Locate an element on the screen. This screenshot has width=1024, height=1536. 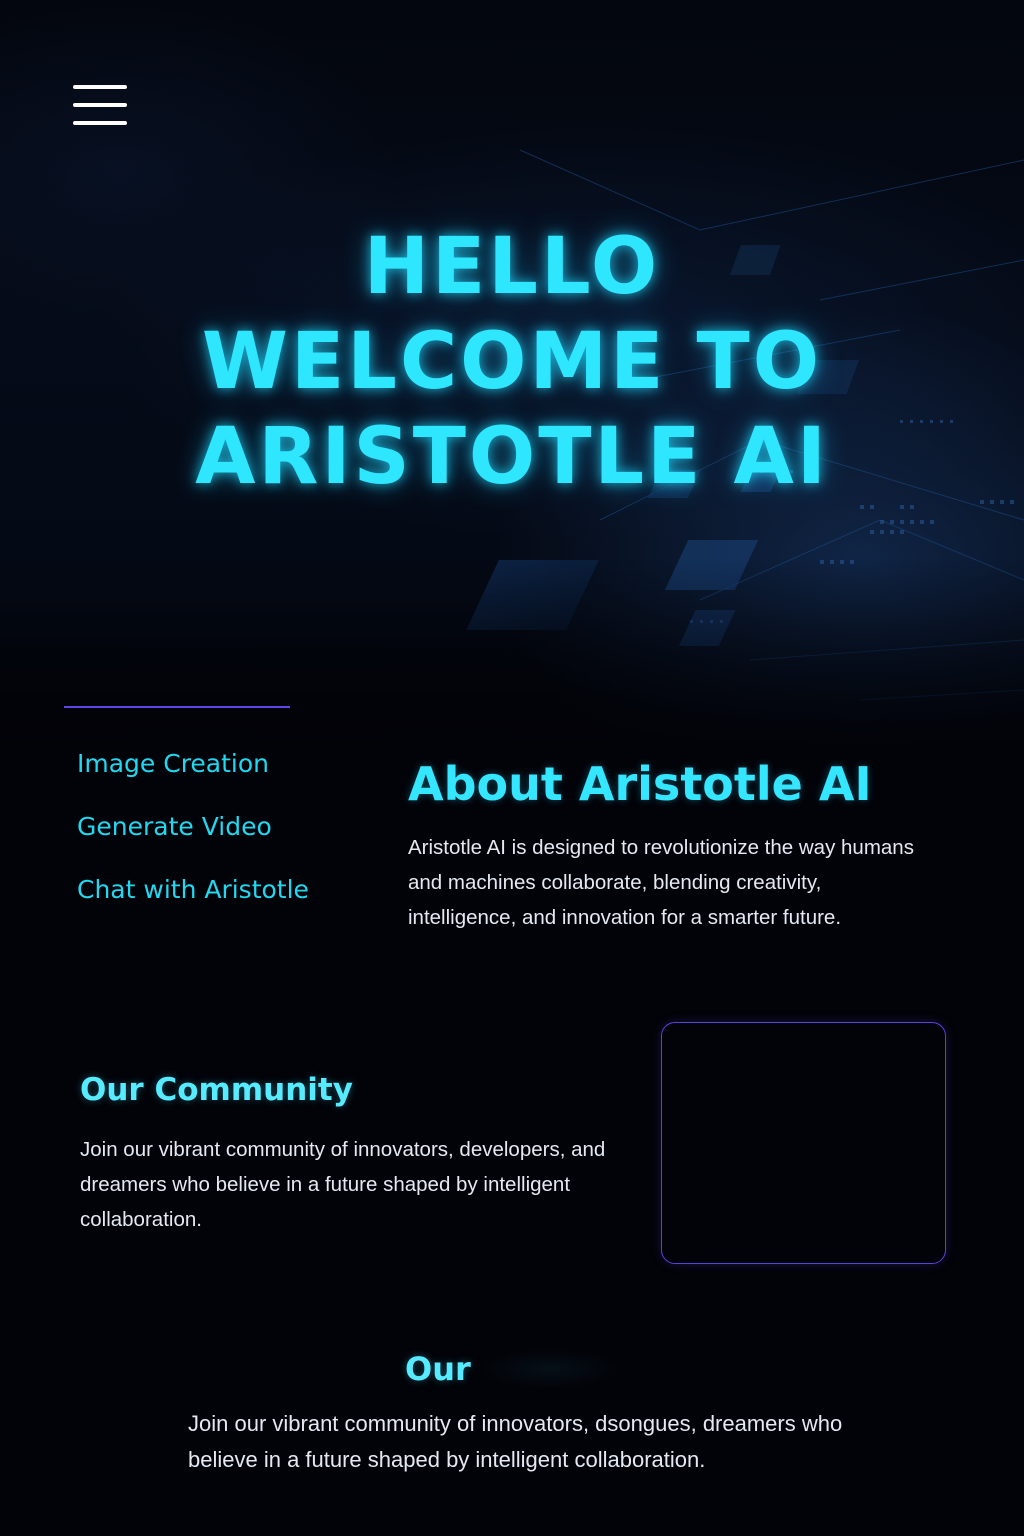
community-media-frame is located at coordinates (803, 1143).